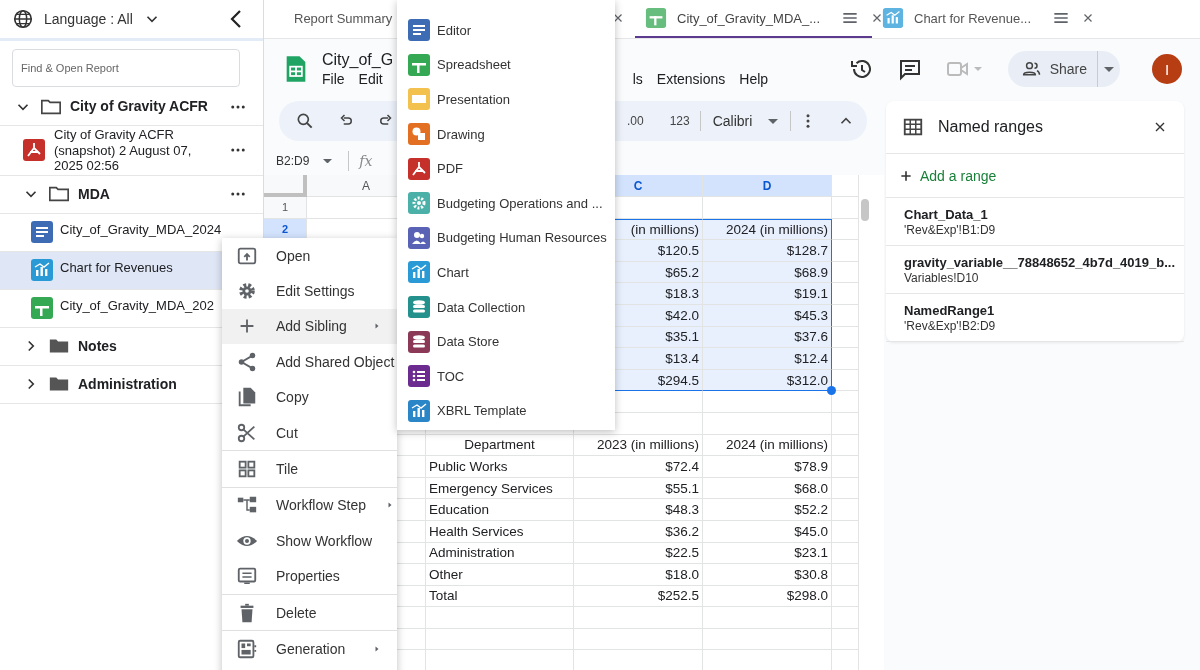 This screenshot has width=1200, height=670. I want to click on table-cell: Other, so click(500, 575).